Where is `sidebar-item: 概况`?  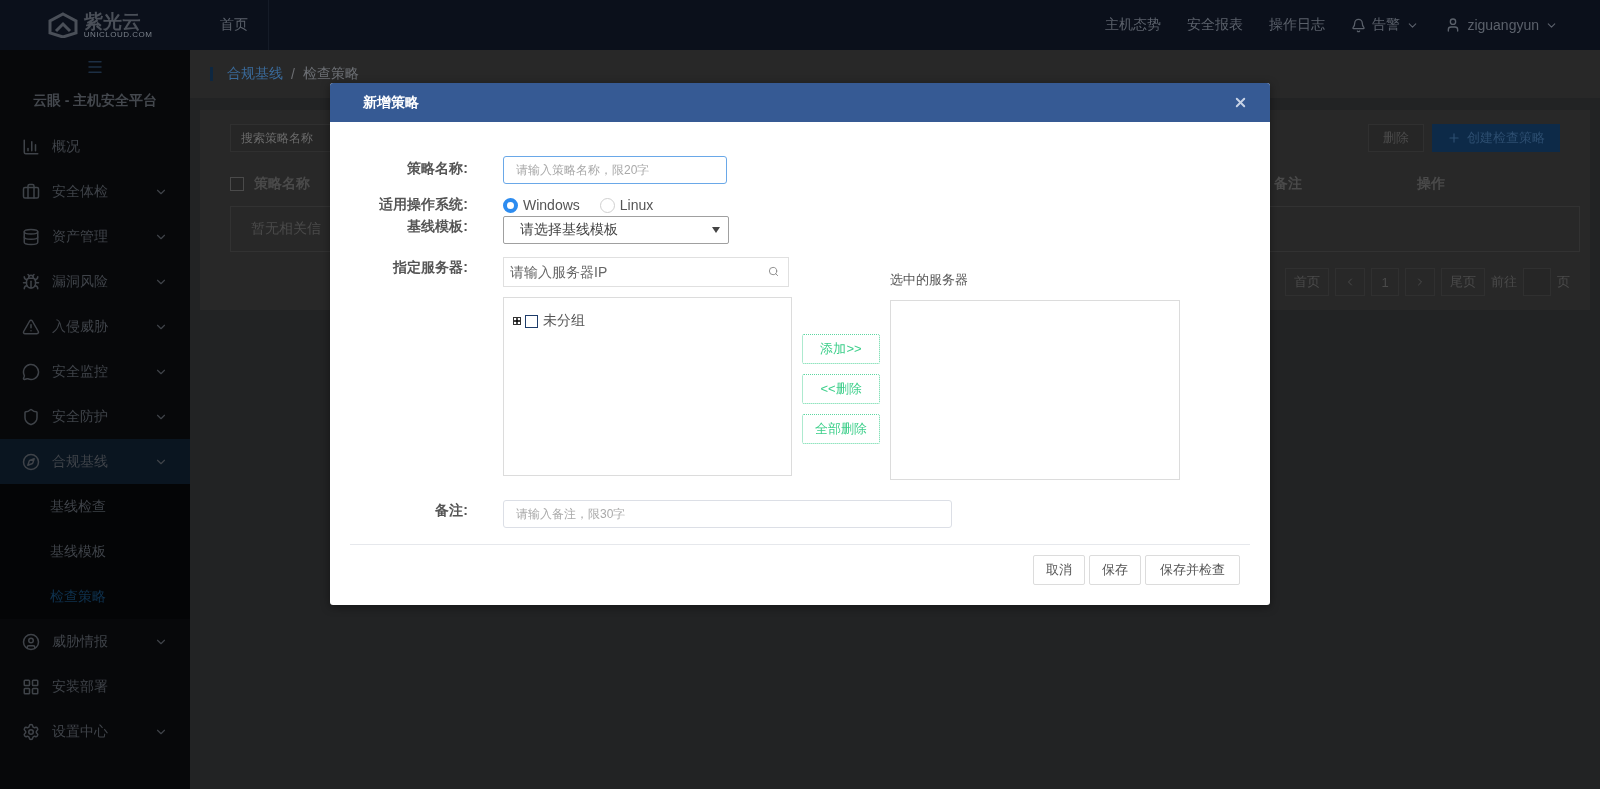 sidebar-item: 概况 is located at coordinates (95, 146).